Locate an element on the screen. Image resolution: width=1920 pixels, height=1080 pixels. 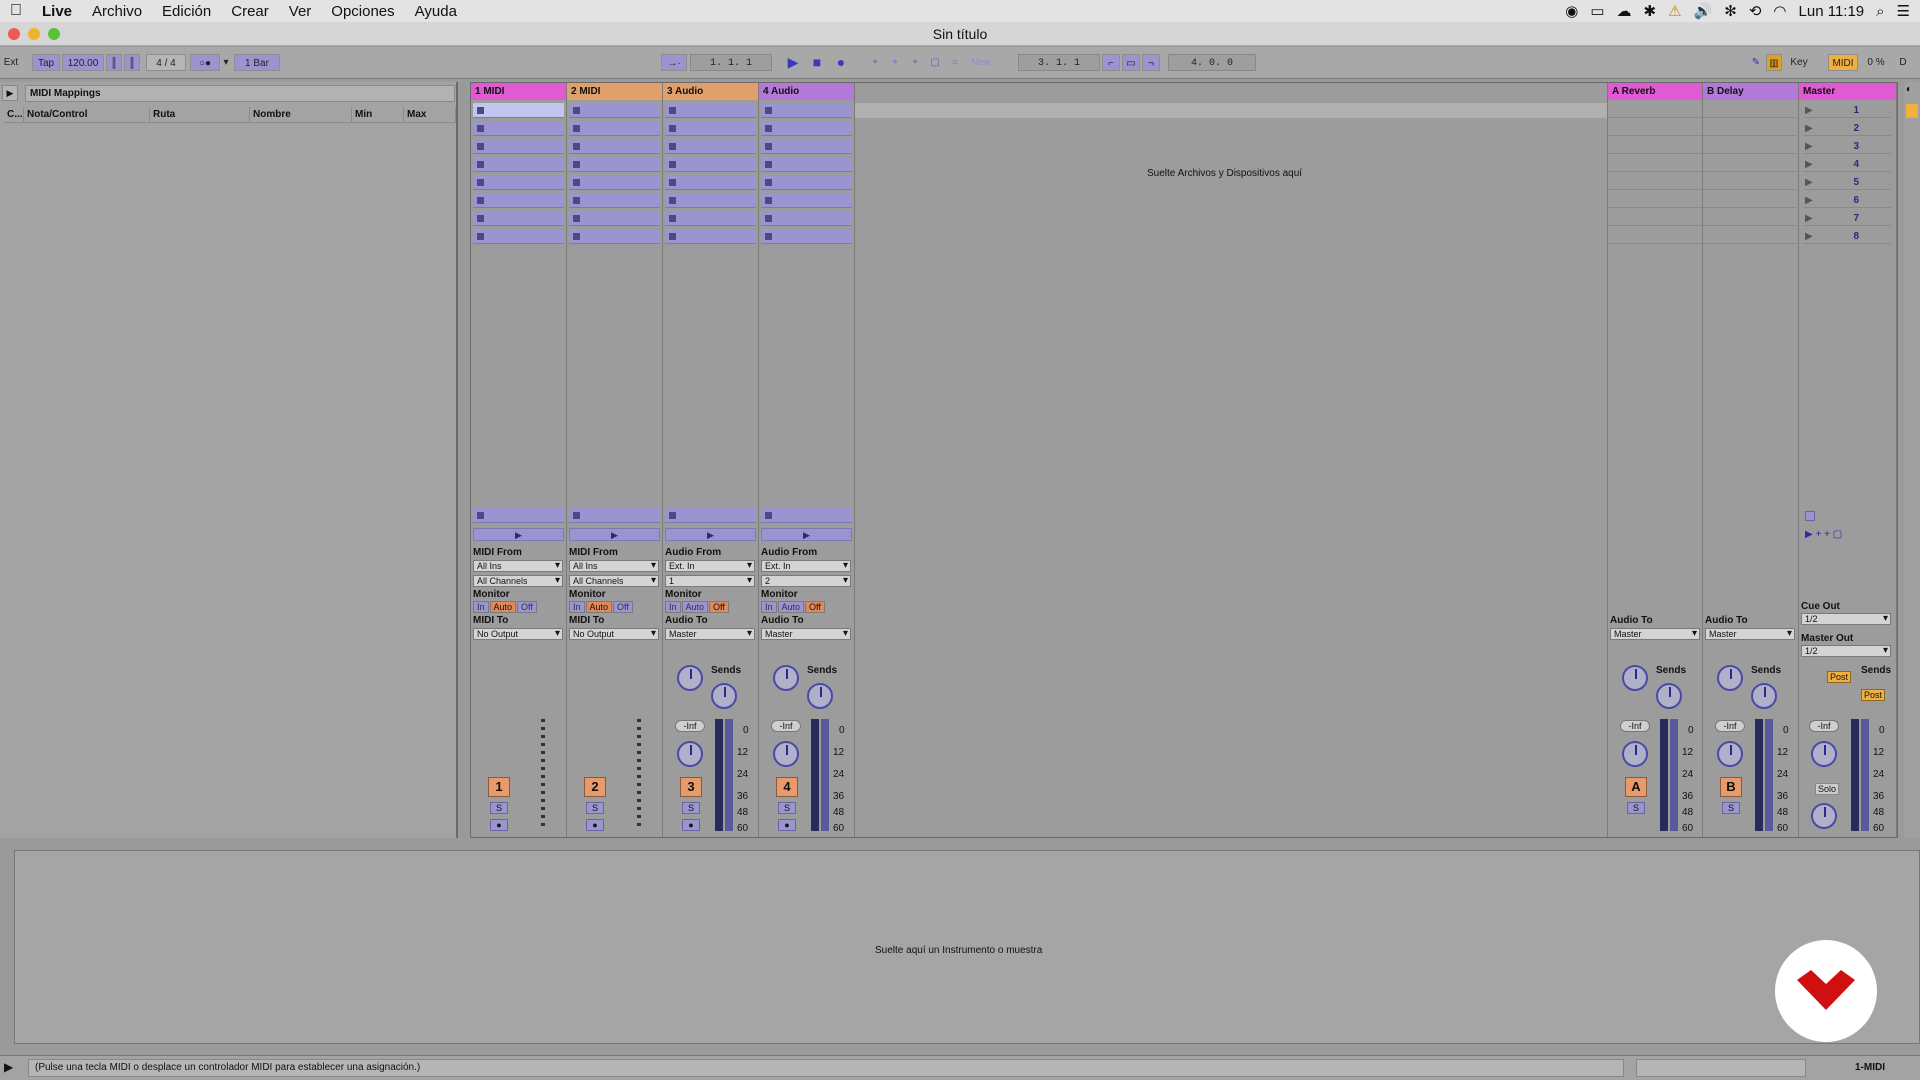
volume-fader is located at coordinates (1865, 775).